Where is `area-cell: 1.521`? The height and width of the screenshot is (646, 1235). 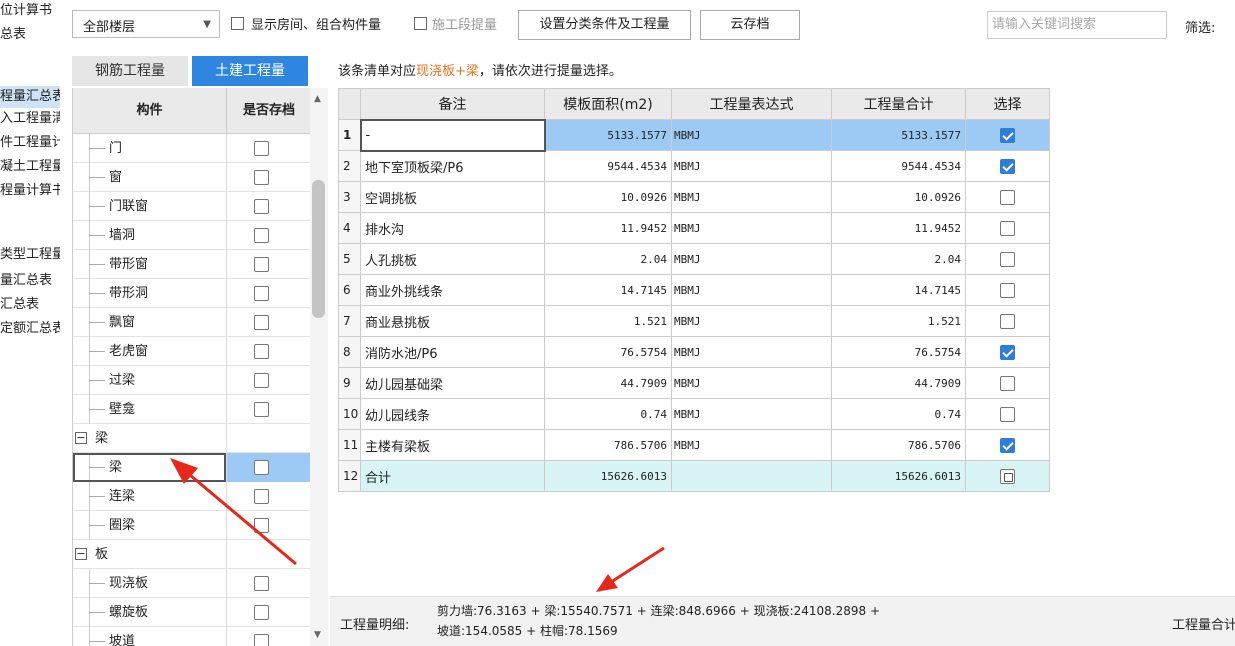
area-cell: 1.521 is located at coordinates (608, 321).